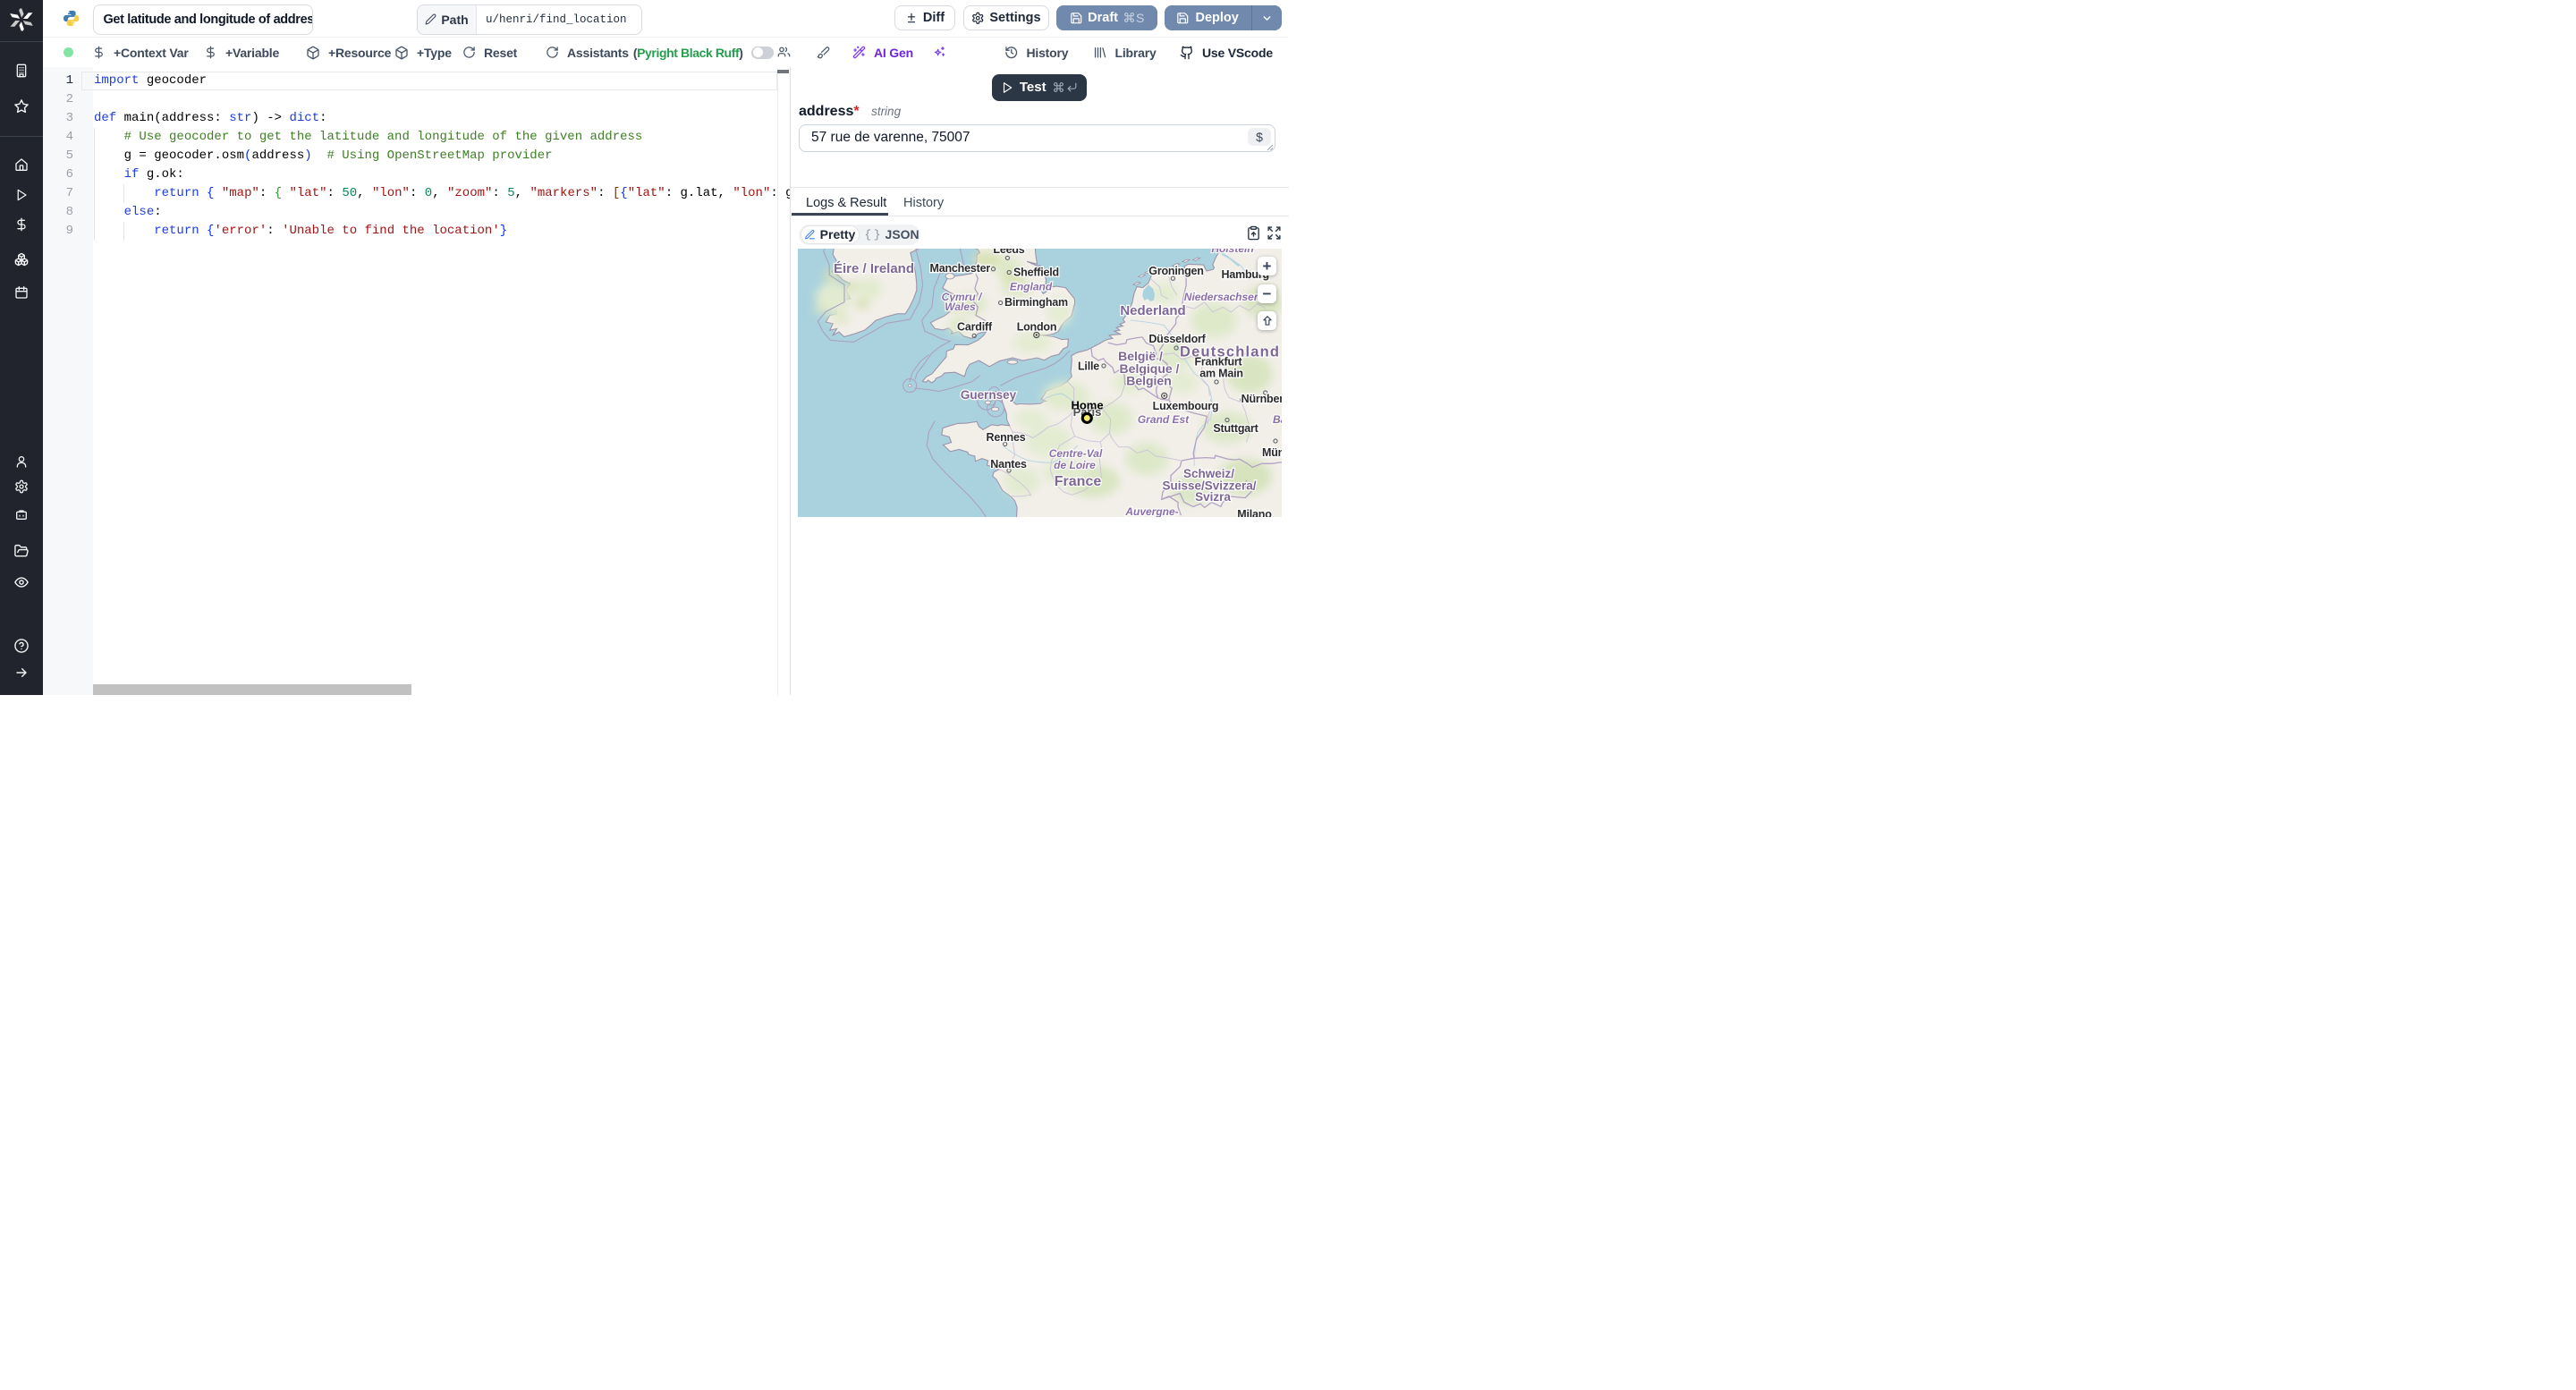 The image size is (2576, 1390). Describe the element at coordinates (1186, 406) in the screenshot. I see `svg-text: Luxembourg` at that location.